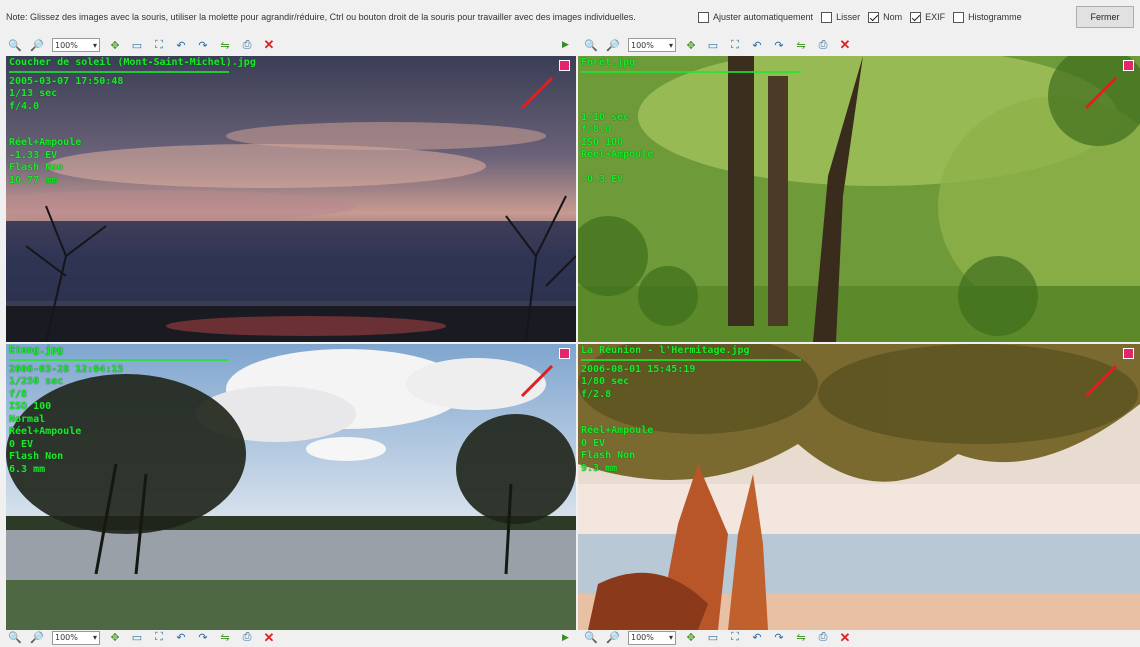 The width and height of the screenshot is (1140, 647). Describe the element at coordinates (755, 17) in the screenshot. I see `auto-fit-option: Ajuster automatiquement` at that location.